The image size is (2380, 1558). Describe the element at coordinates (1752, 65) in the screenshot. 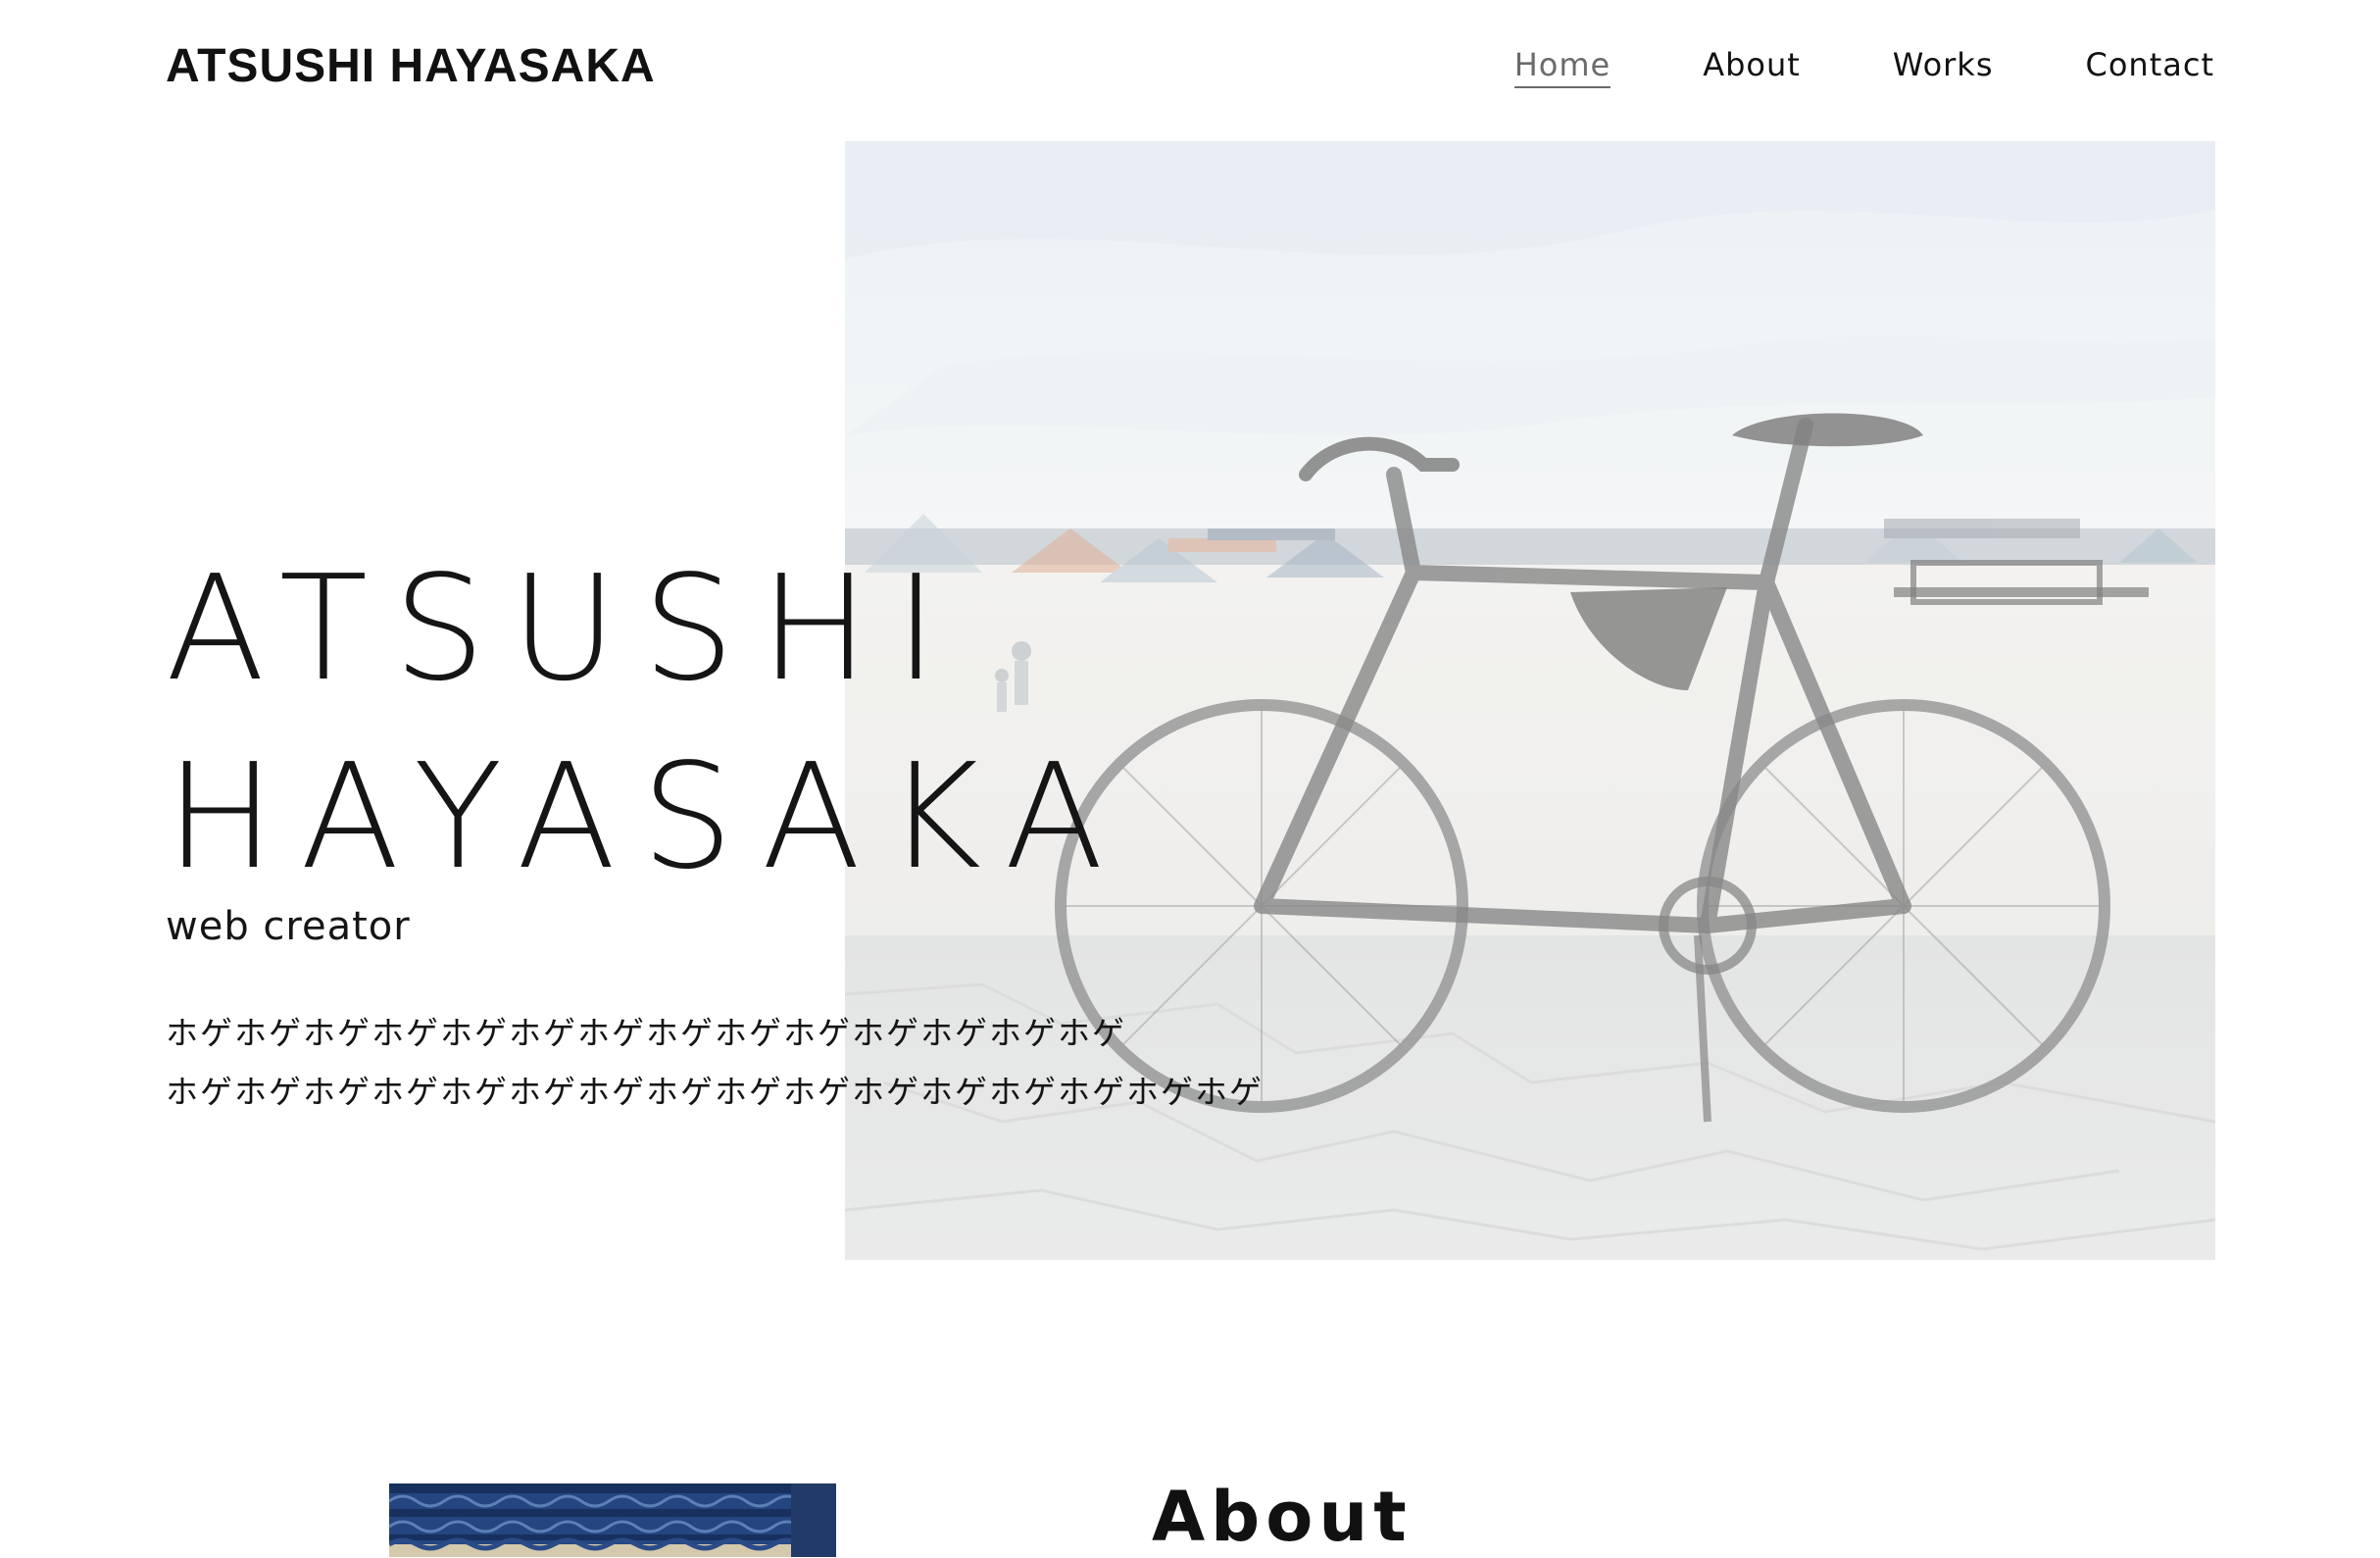

I see `nav-about-link: About` at that location.